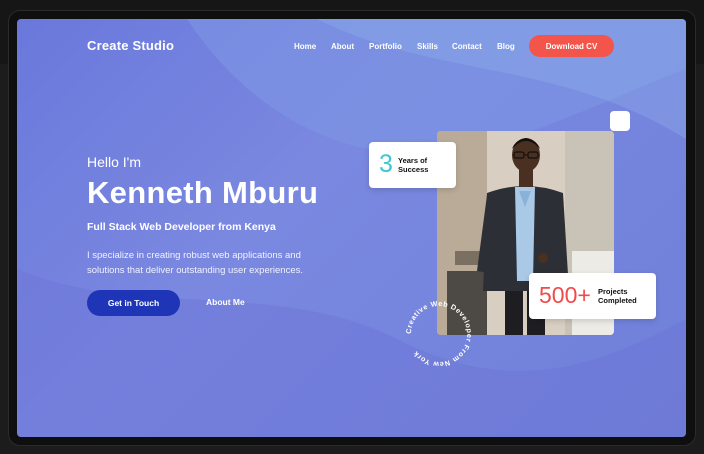  I want to click on brand-logo: Create Studio, so click(130, 45).